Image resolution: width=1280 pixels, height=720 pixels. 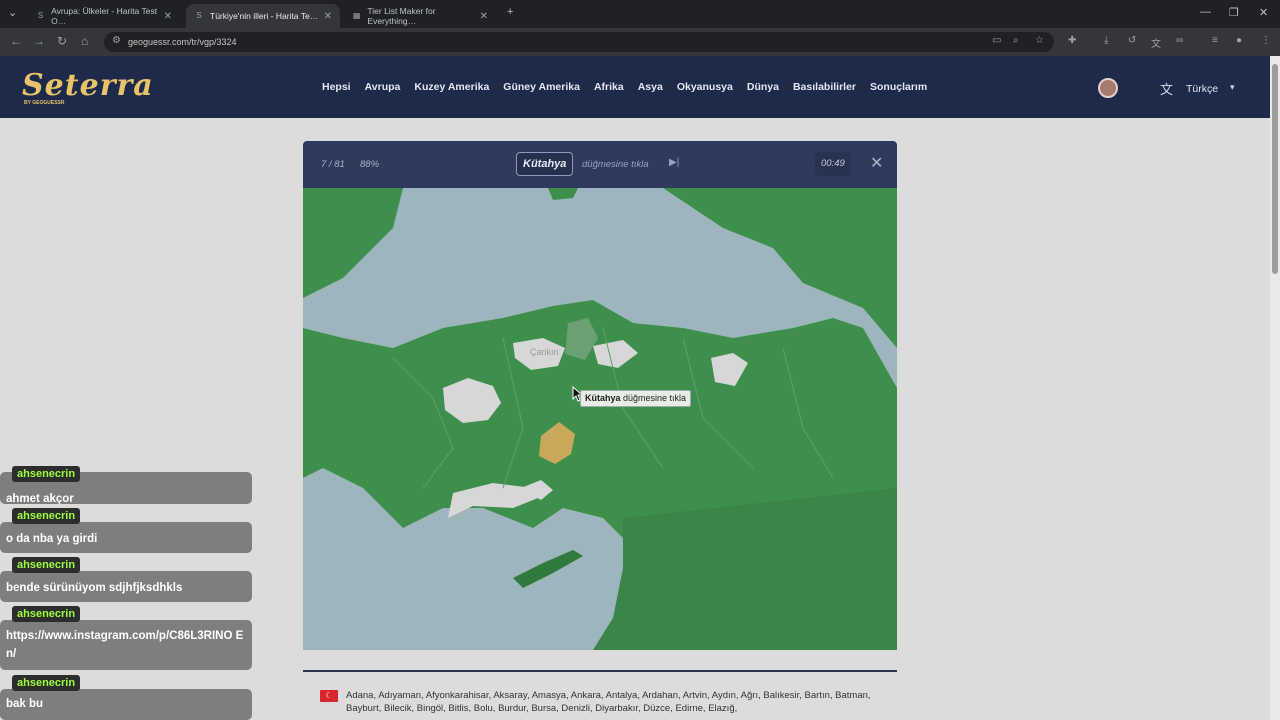 What do you see at coordinates (1106, 40) in the screenshot?
I see `downloads-icon: ⤓` at bounding box center [1106, 40].